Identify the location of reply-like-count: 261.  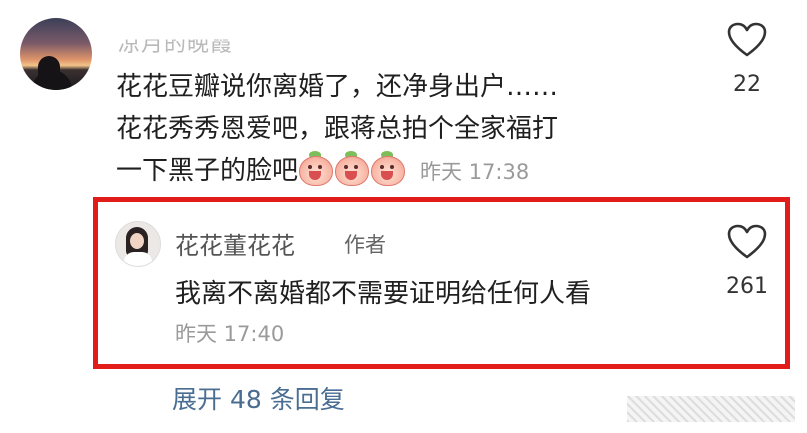
(747, 286).